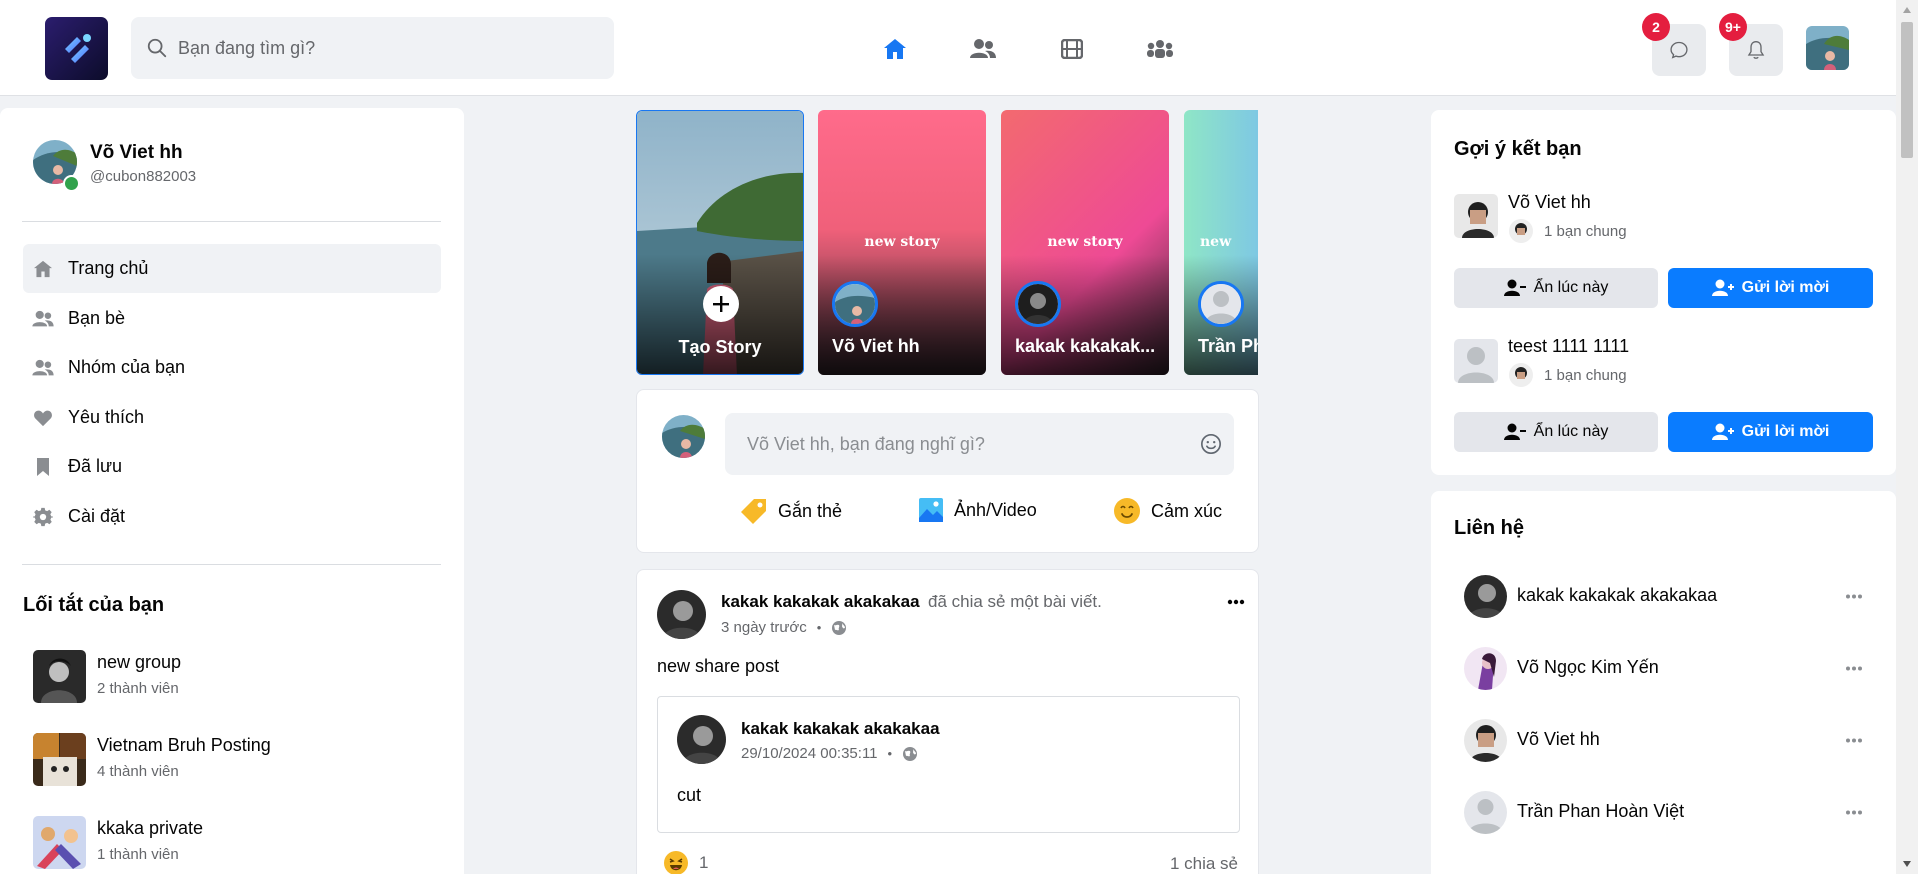 The width and height of the screenshot is (1918, 874). What do you see at coordinates (1907, 90) in the screenshot?
I see `scroll-thumb` at bounding box center [1907, 90].